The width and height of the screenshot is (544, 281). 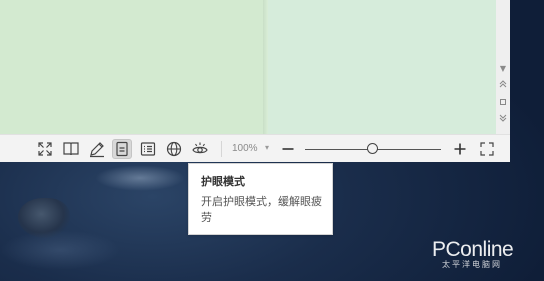 I want to click on toolbar-divider, so click(x=221, y=149).